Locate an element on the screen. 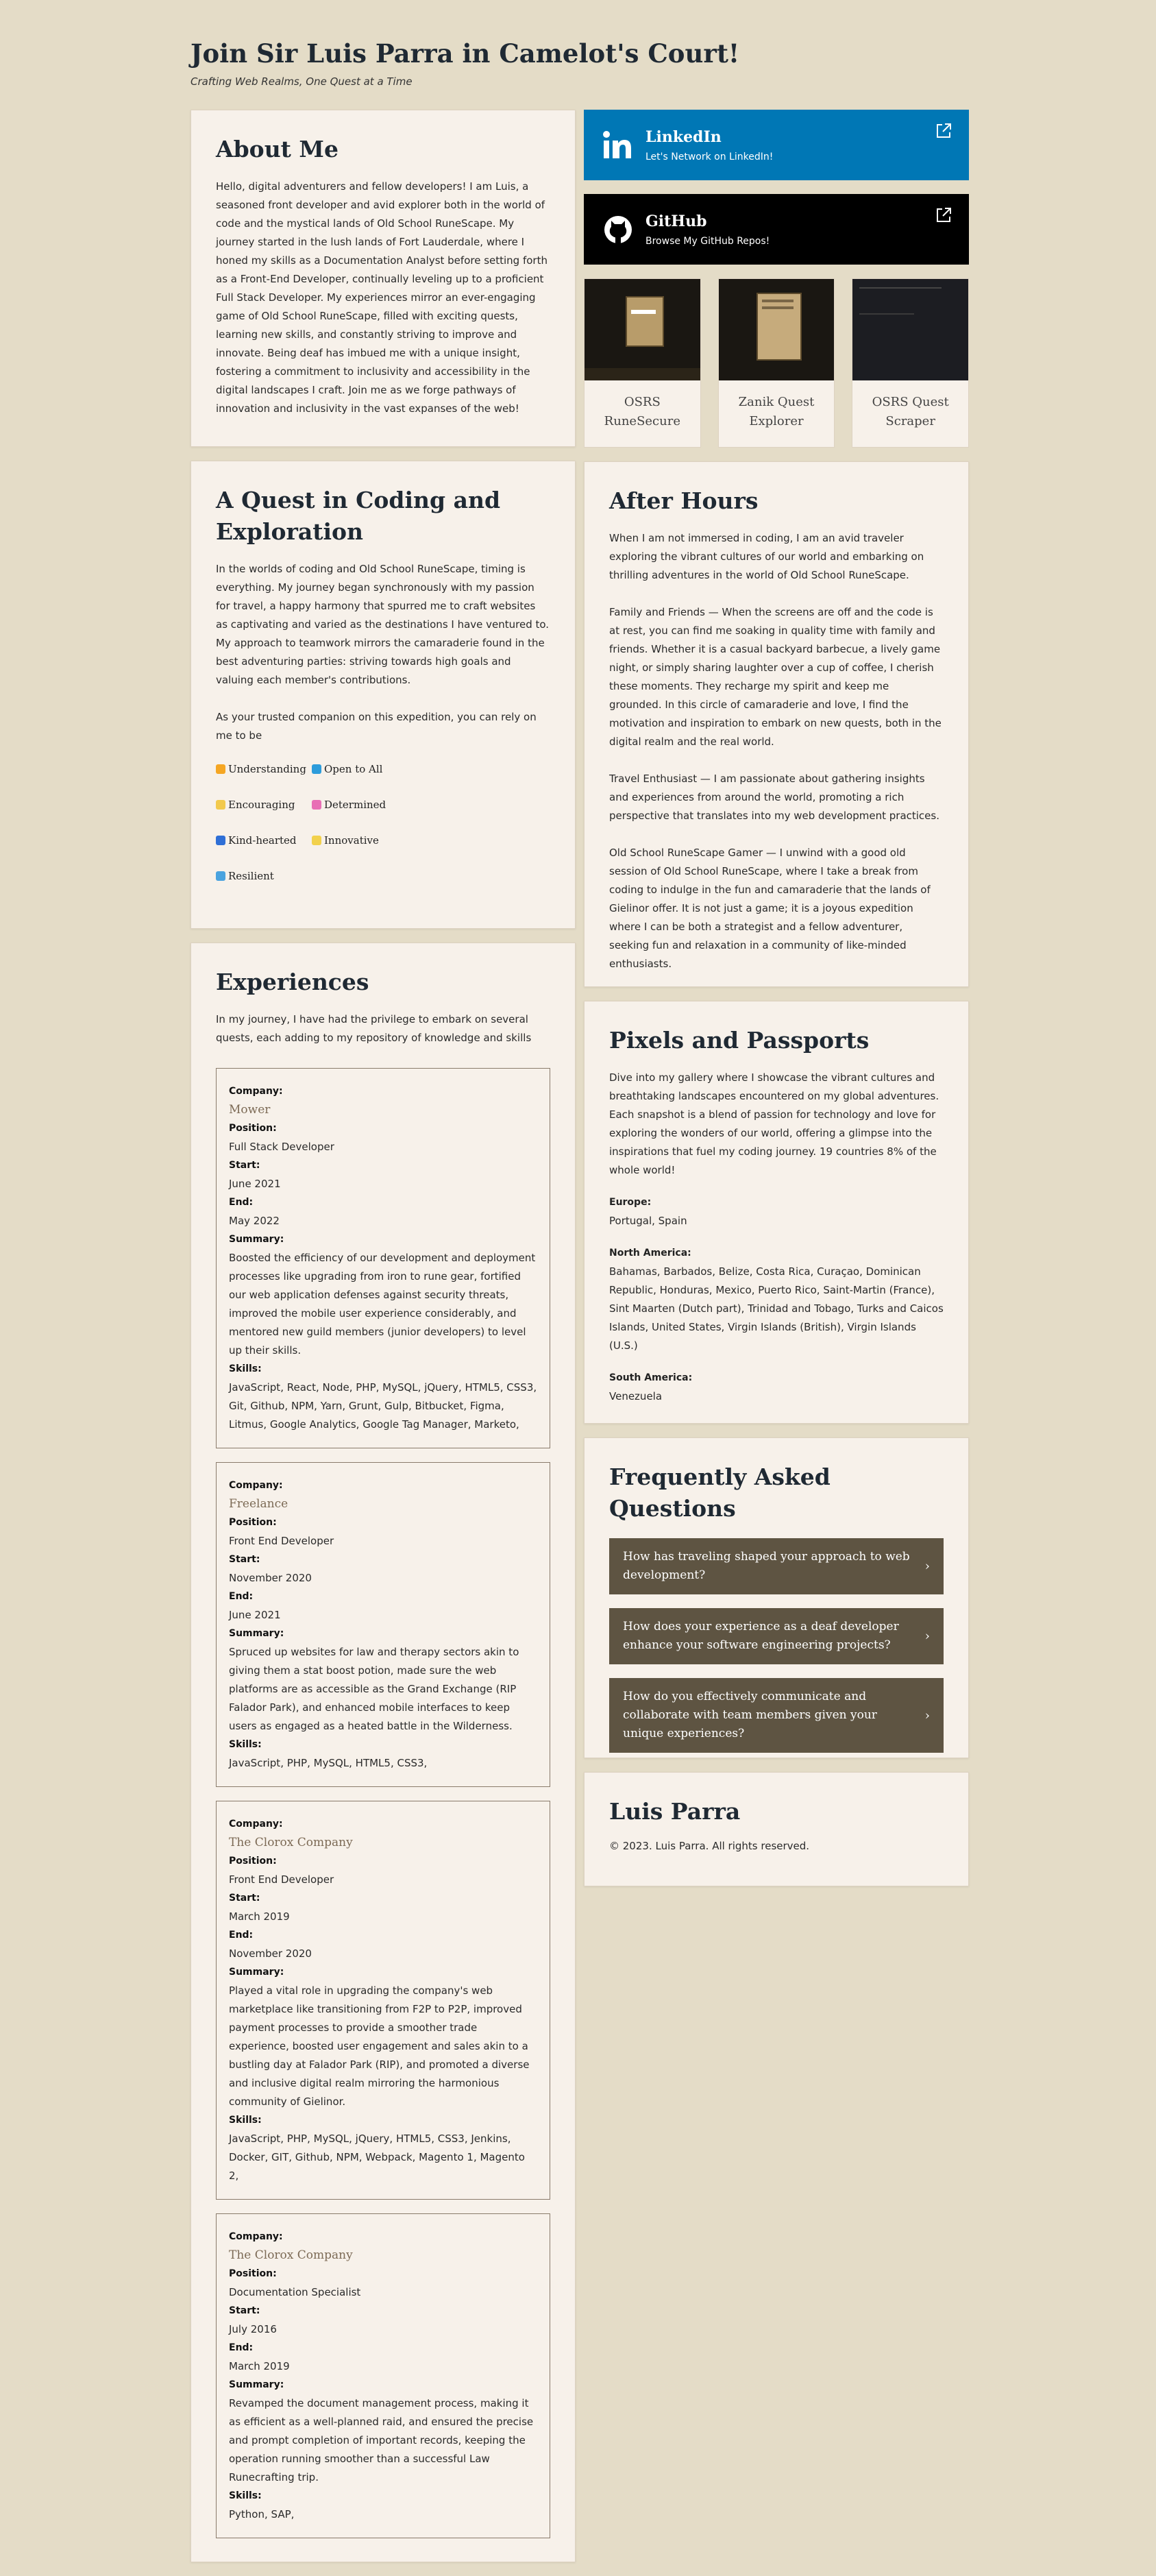 The width and height of the screenshot is (1156, 2576). after-hours-title: After Hours is located at coordinates (684, 500).